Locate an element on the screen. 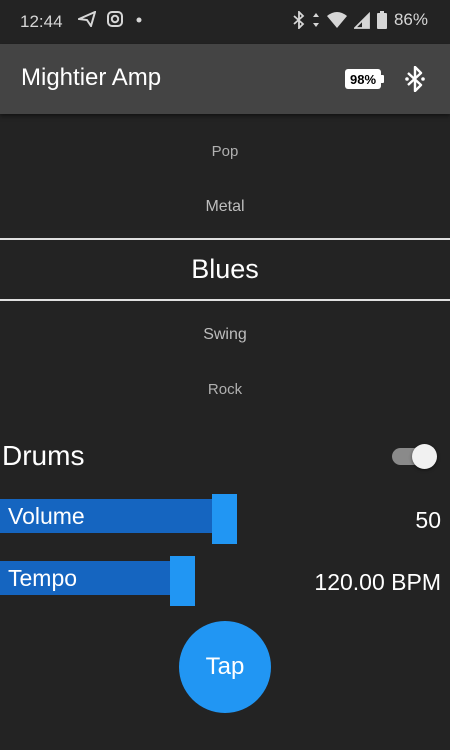 The height and width of the screenshot is (750, 450). dot-icon is located at coordinates (139, 19).